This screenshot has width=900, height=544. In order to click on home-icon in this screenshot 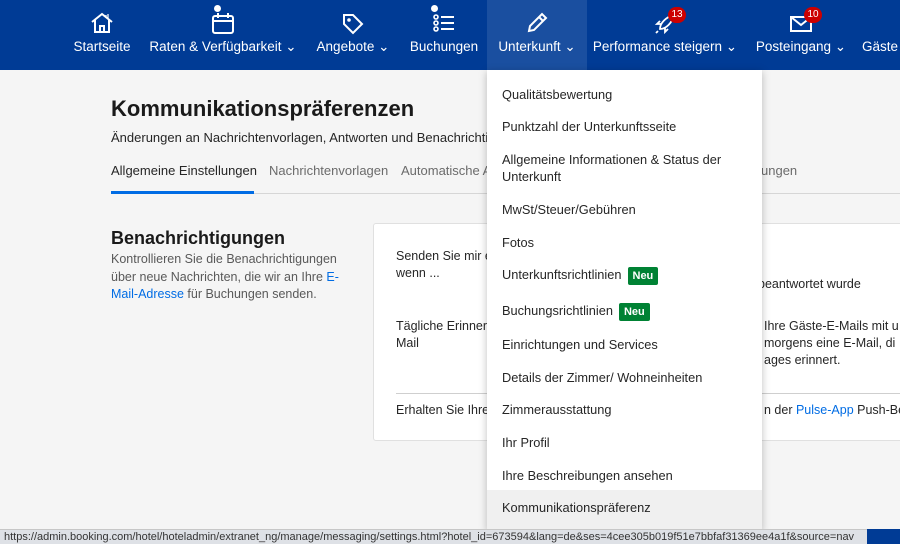, I will do `click(102, 23)`.